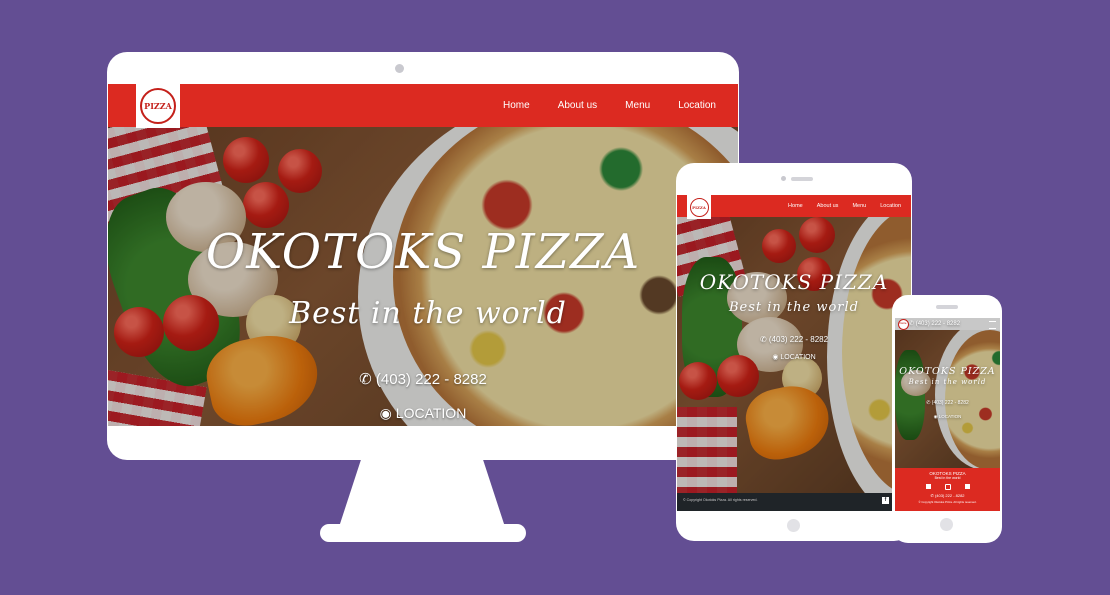 The height and width of the screenshot is (595, 1110). I want to click on logo: PIZZA, so click(158, 106).